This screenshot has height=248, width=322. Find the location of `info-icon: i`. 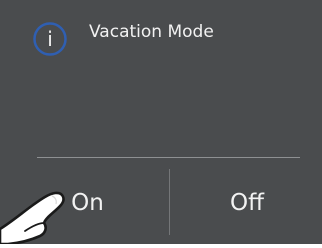

info-icon: i is located at coordinates (50, 39).